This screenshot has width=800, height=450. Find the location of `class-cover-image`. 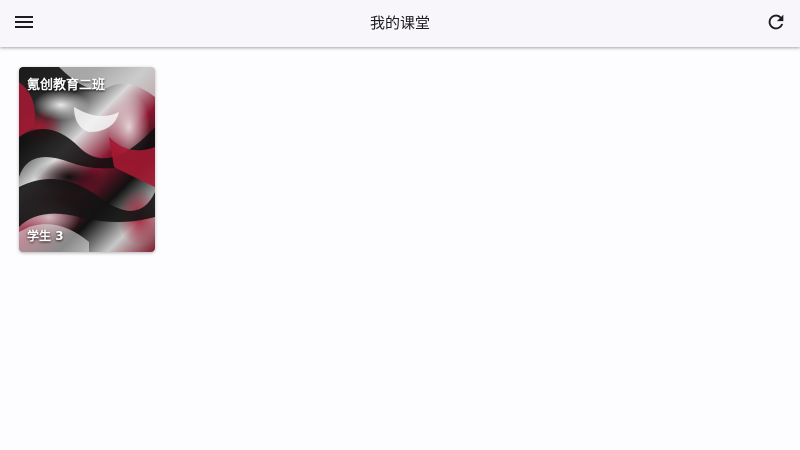

class-cover-image is located at coordinates (87, 159).